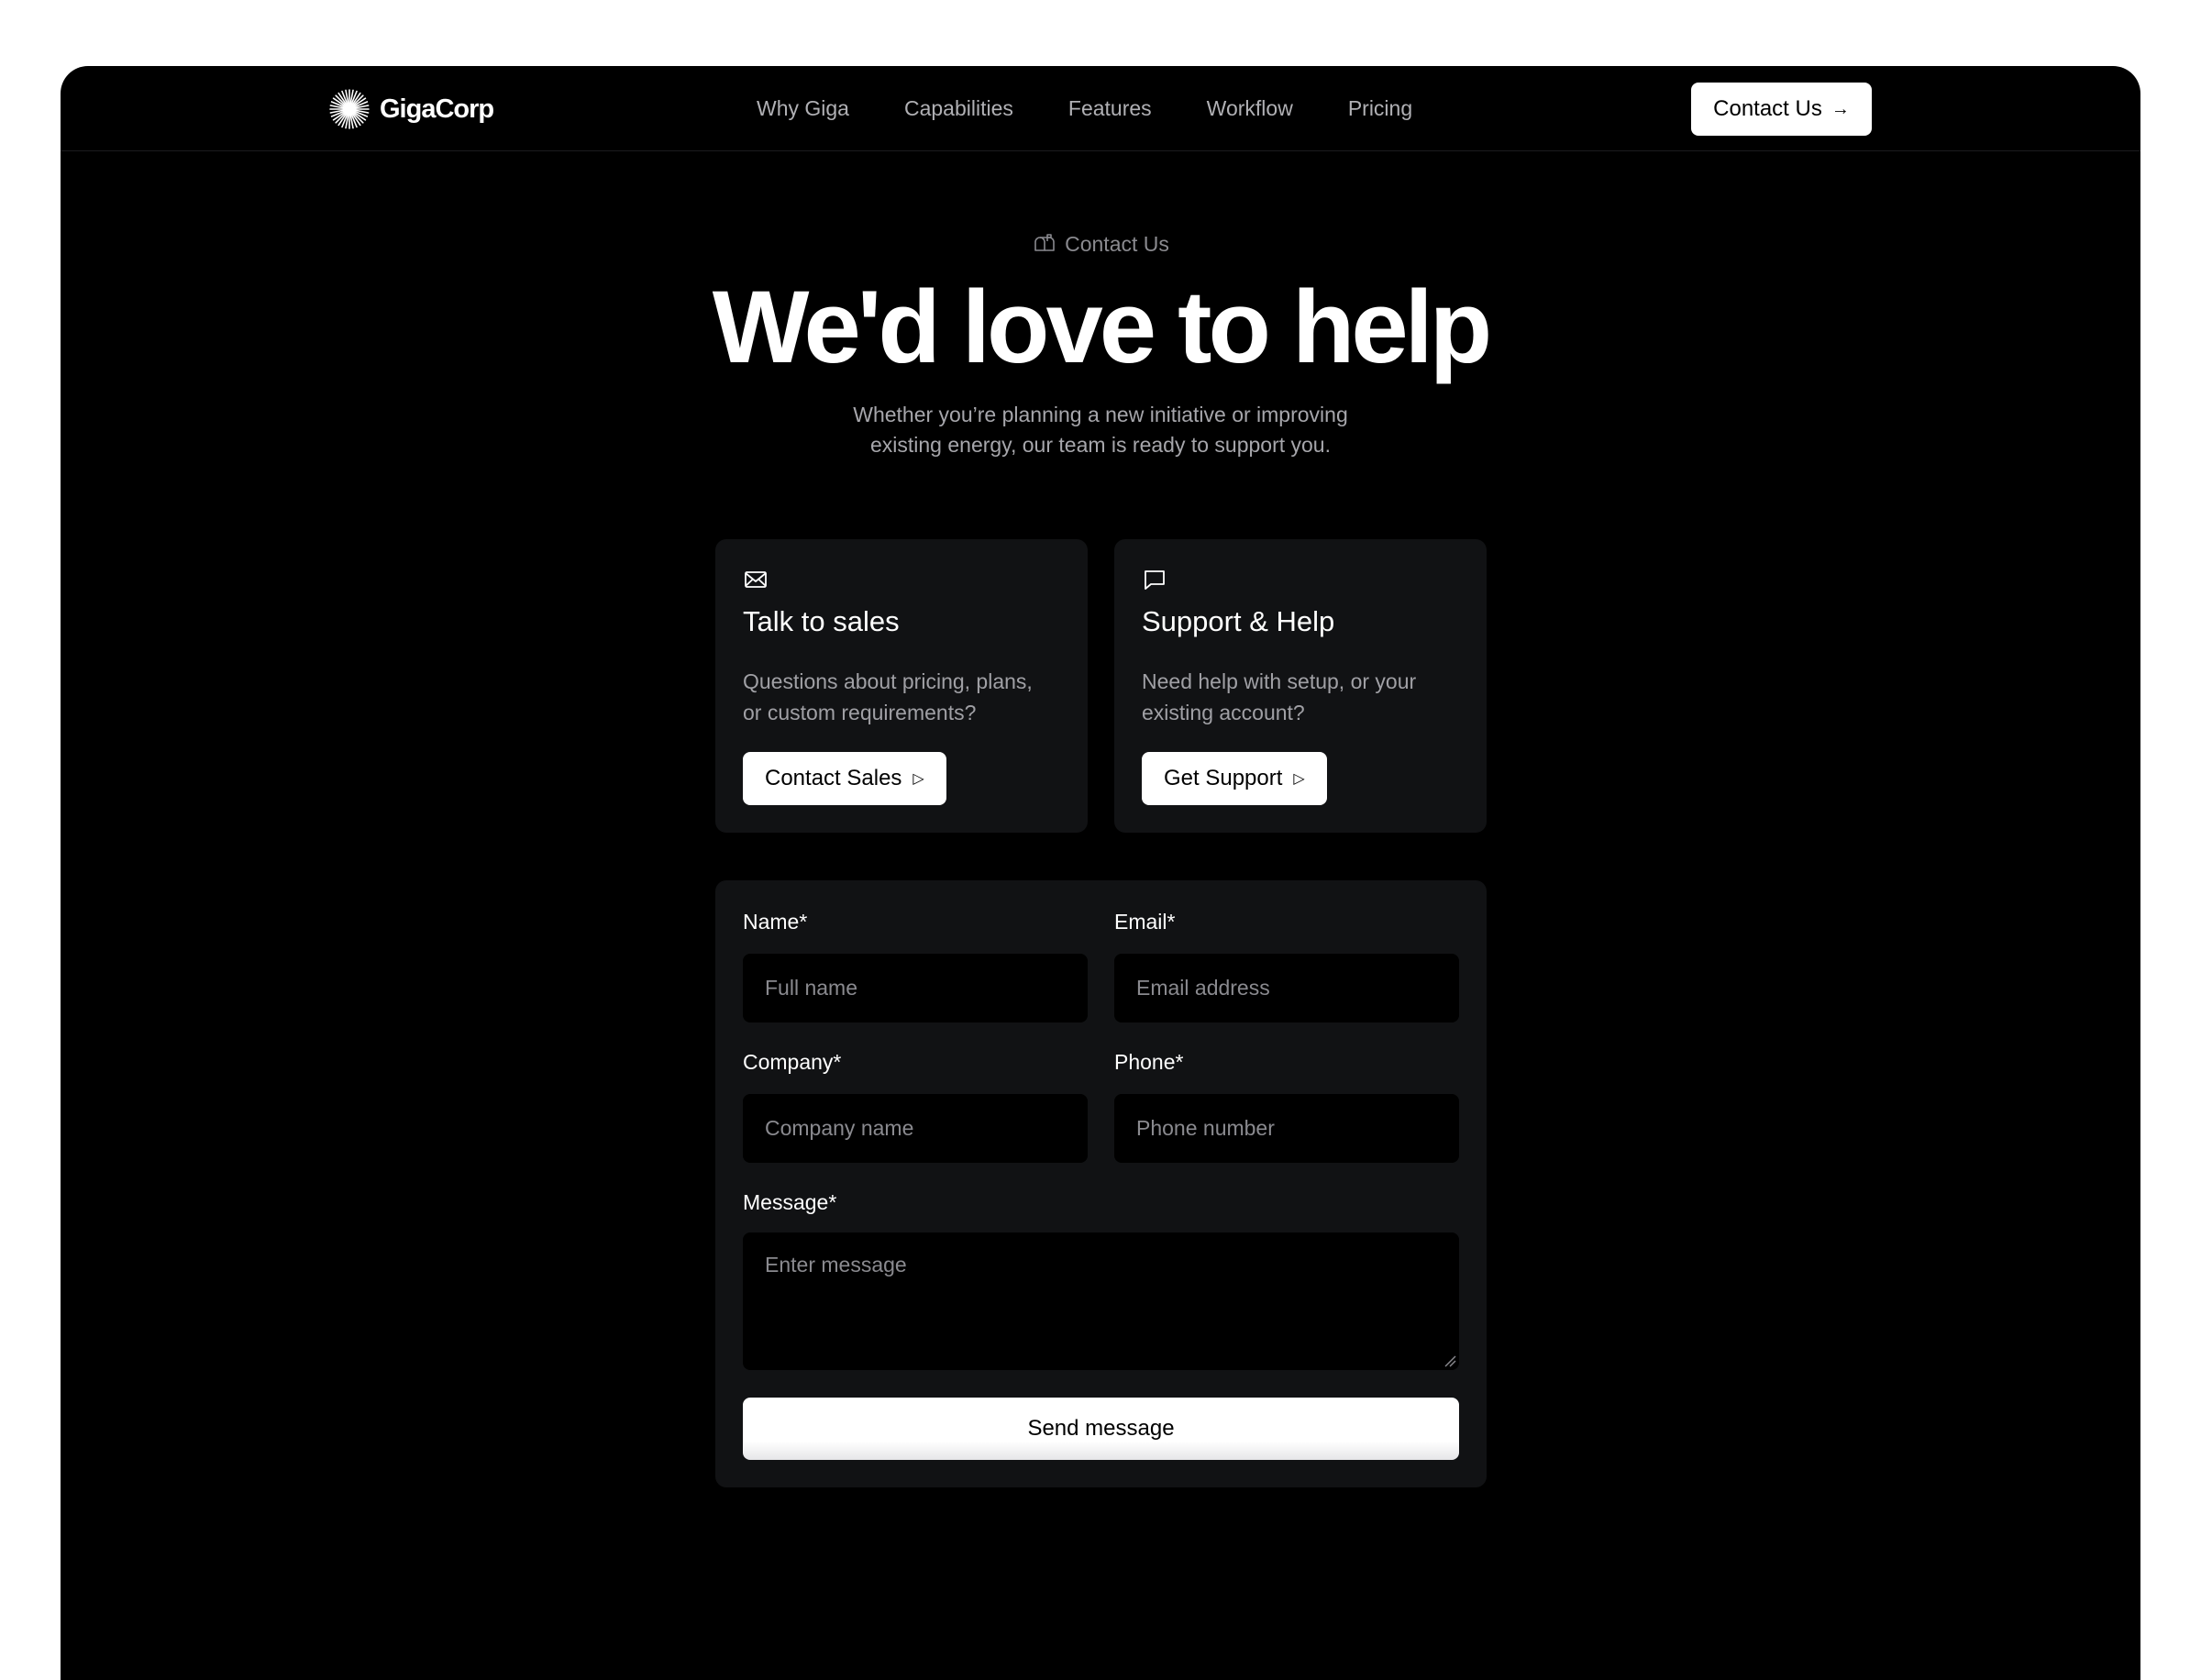 Image resolution: width=2201 pixels, height=1680 pixels. What do you see at coordinates (437, 109) in the screenshot?
I see `brand-name: GigaCorp` at bounding box center [437, 109].